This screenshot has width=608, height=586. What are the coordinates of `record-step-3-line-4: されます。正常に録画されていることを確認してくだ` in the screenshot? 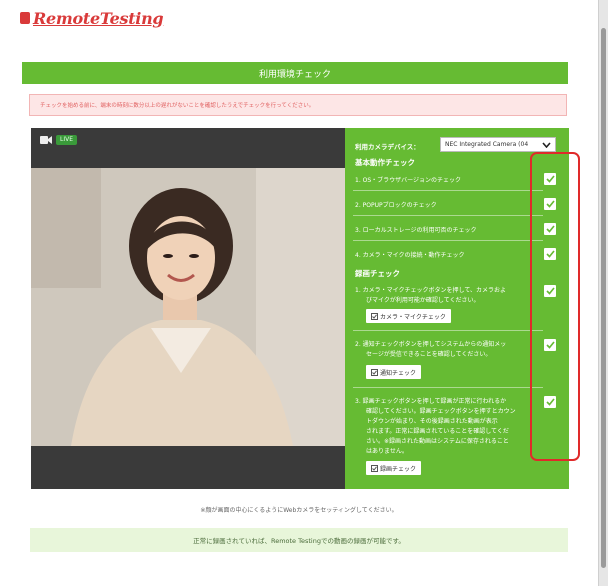 It's located at (437, 431).